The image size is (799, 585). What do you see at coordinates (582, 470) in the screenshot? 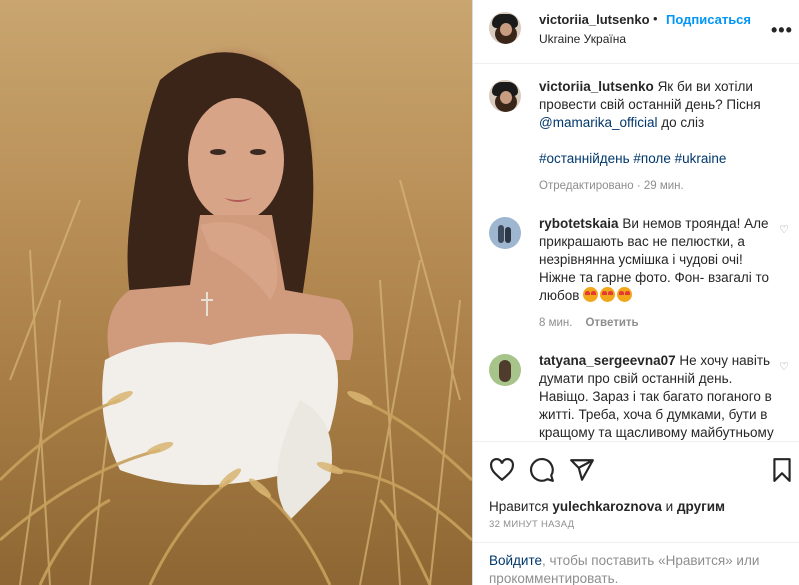
I see `share-icon` at bounding box center [582, 470].